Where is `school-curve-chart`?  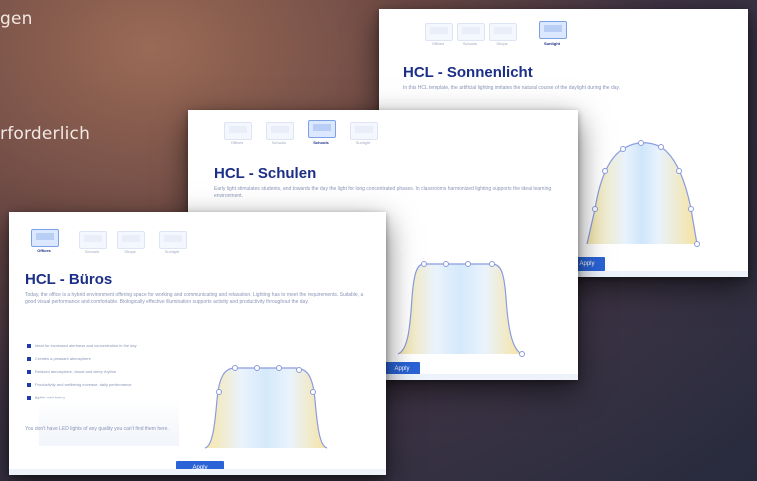 school-curve-chart is located at coordinates (461, 309).